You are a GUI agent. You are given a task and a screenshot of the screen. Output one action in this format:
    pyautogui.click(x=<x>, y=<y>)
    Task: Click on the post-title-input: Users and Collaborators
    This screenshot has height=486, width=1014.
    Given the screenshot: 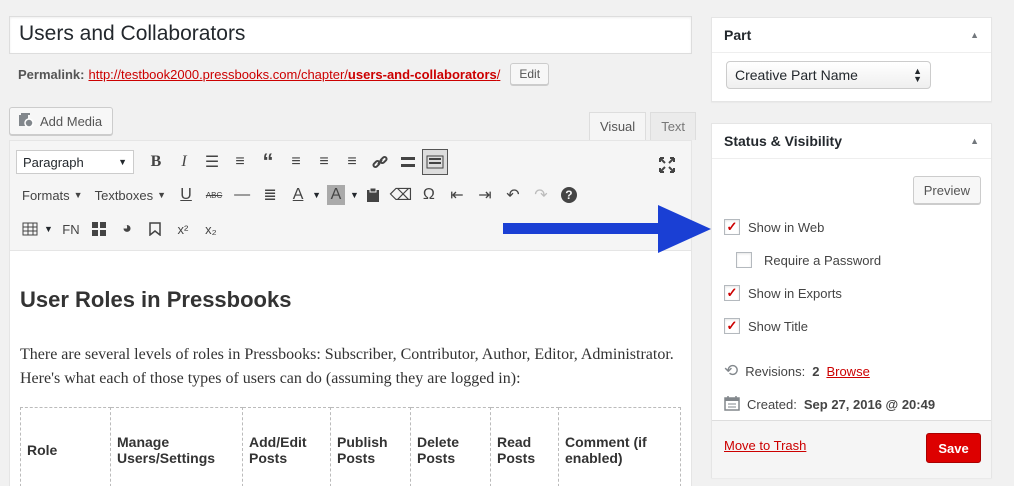 What is the action you would take?
    pyautogui.click(x=350, y=35)
    